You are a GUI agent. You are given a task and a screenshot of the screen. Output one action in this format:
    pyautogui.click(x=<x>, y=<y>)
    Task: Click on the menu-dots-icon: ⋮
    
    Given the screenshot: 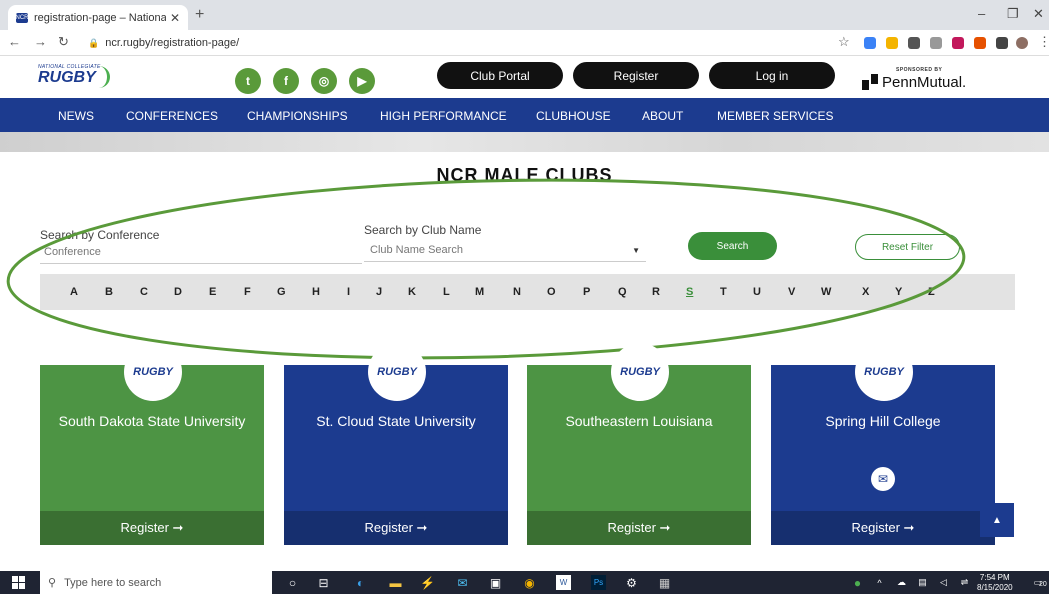 What is the action you would take?
    pyautogui.click(x=1043, y=42)
    